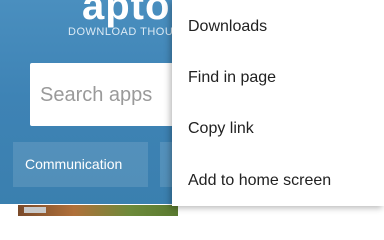 The height and width of the screenshot is (240, 384). Describe the element at coordinates (278, 180) in the screenshot. I see `menu-item-add-to-home-screen: Add to home screen` at that location.